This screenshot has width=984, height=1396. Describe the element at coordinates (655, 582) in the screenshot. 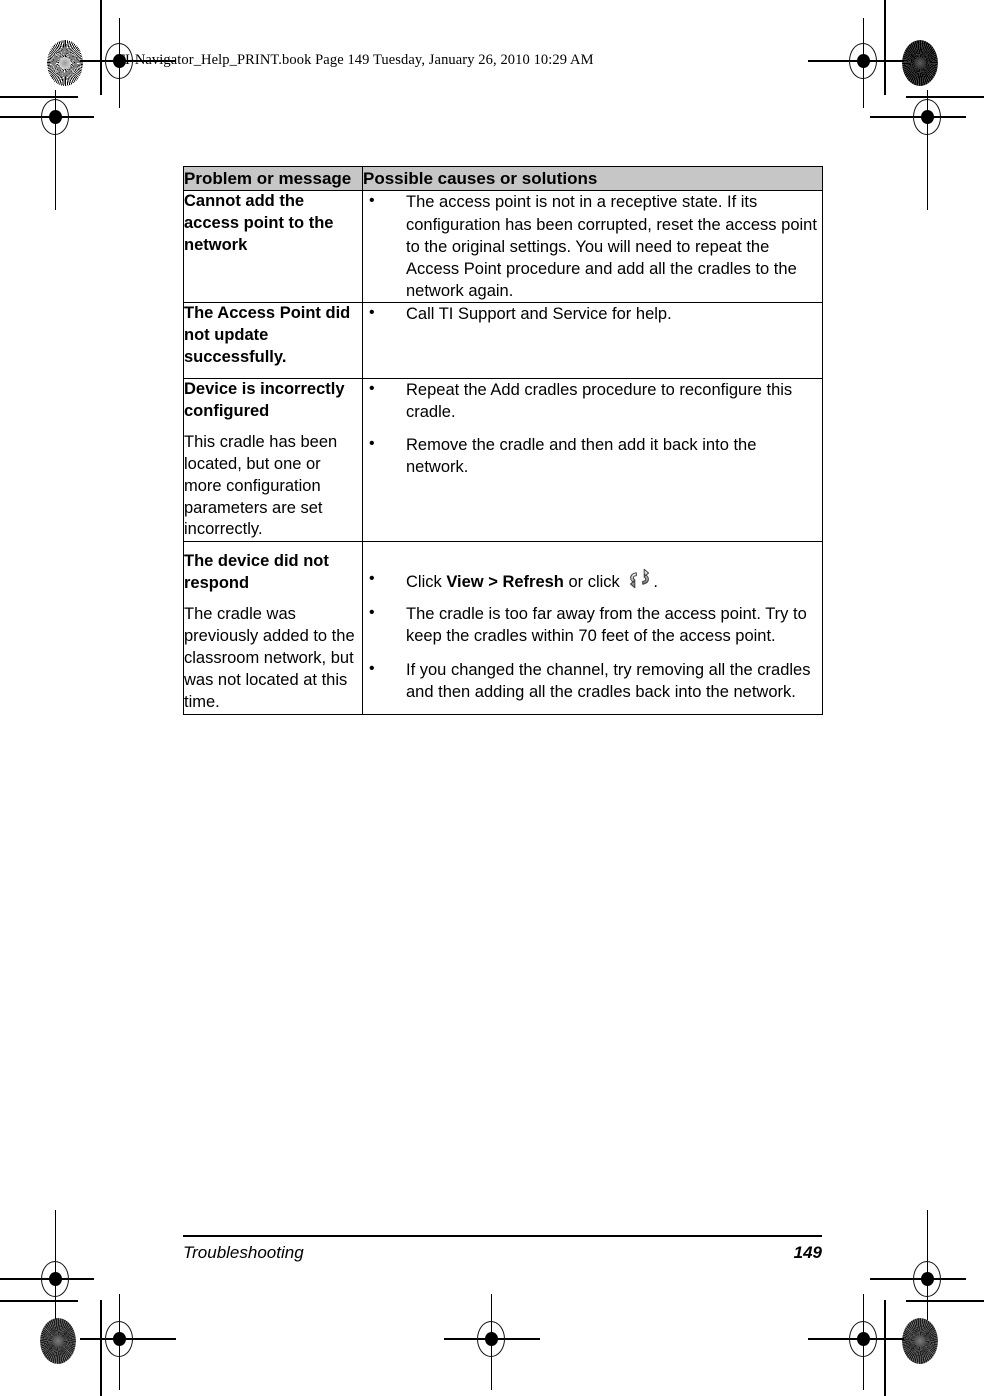

I see `instruction-suffix: .` at that location.